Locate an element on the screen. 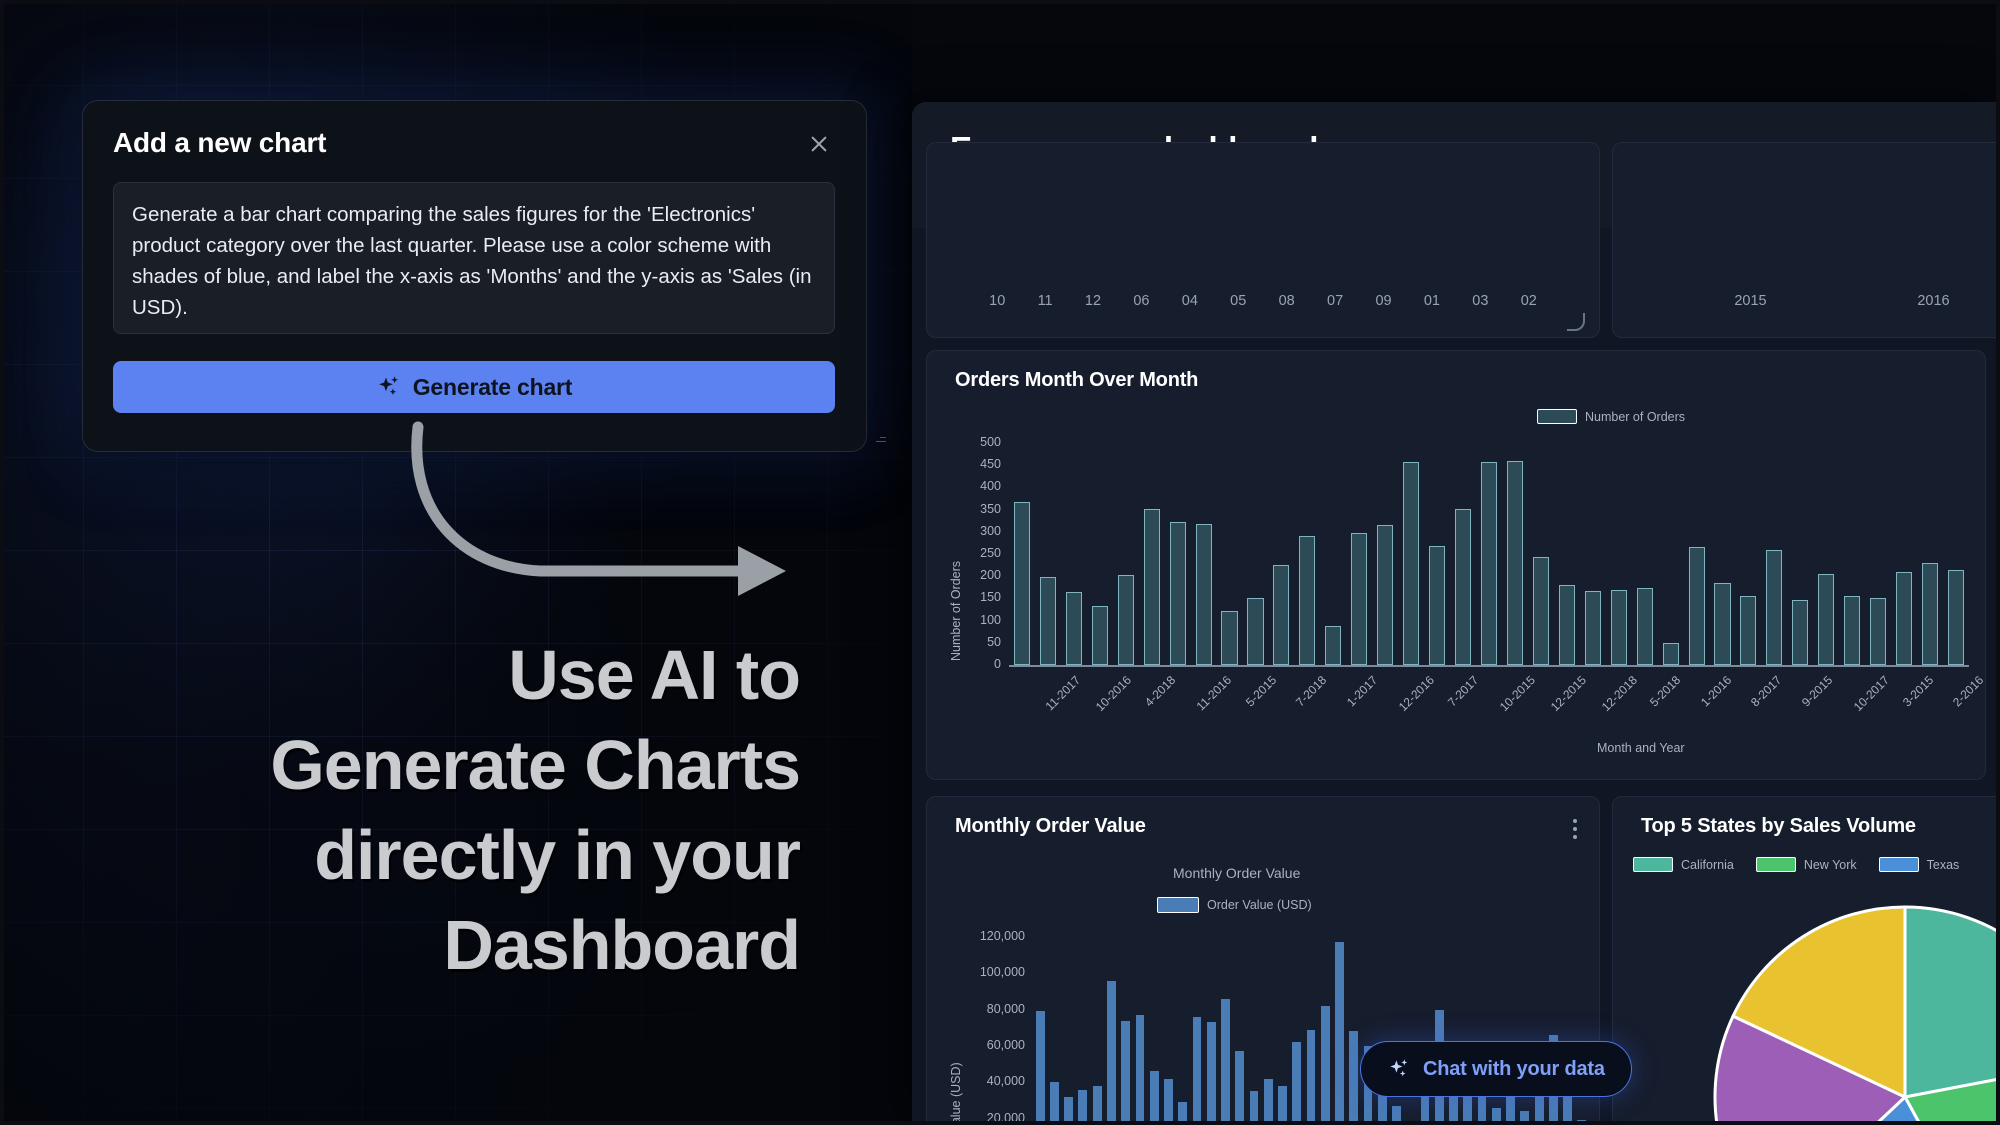 The height and width of the screenshot is (1125, 2000). x-axis-tick: 11-2016 is located at coordinates (1214, 693).